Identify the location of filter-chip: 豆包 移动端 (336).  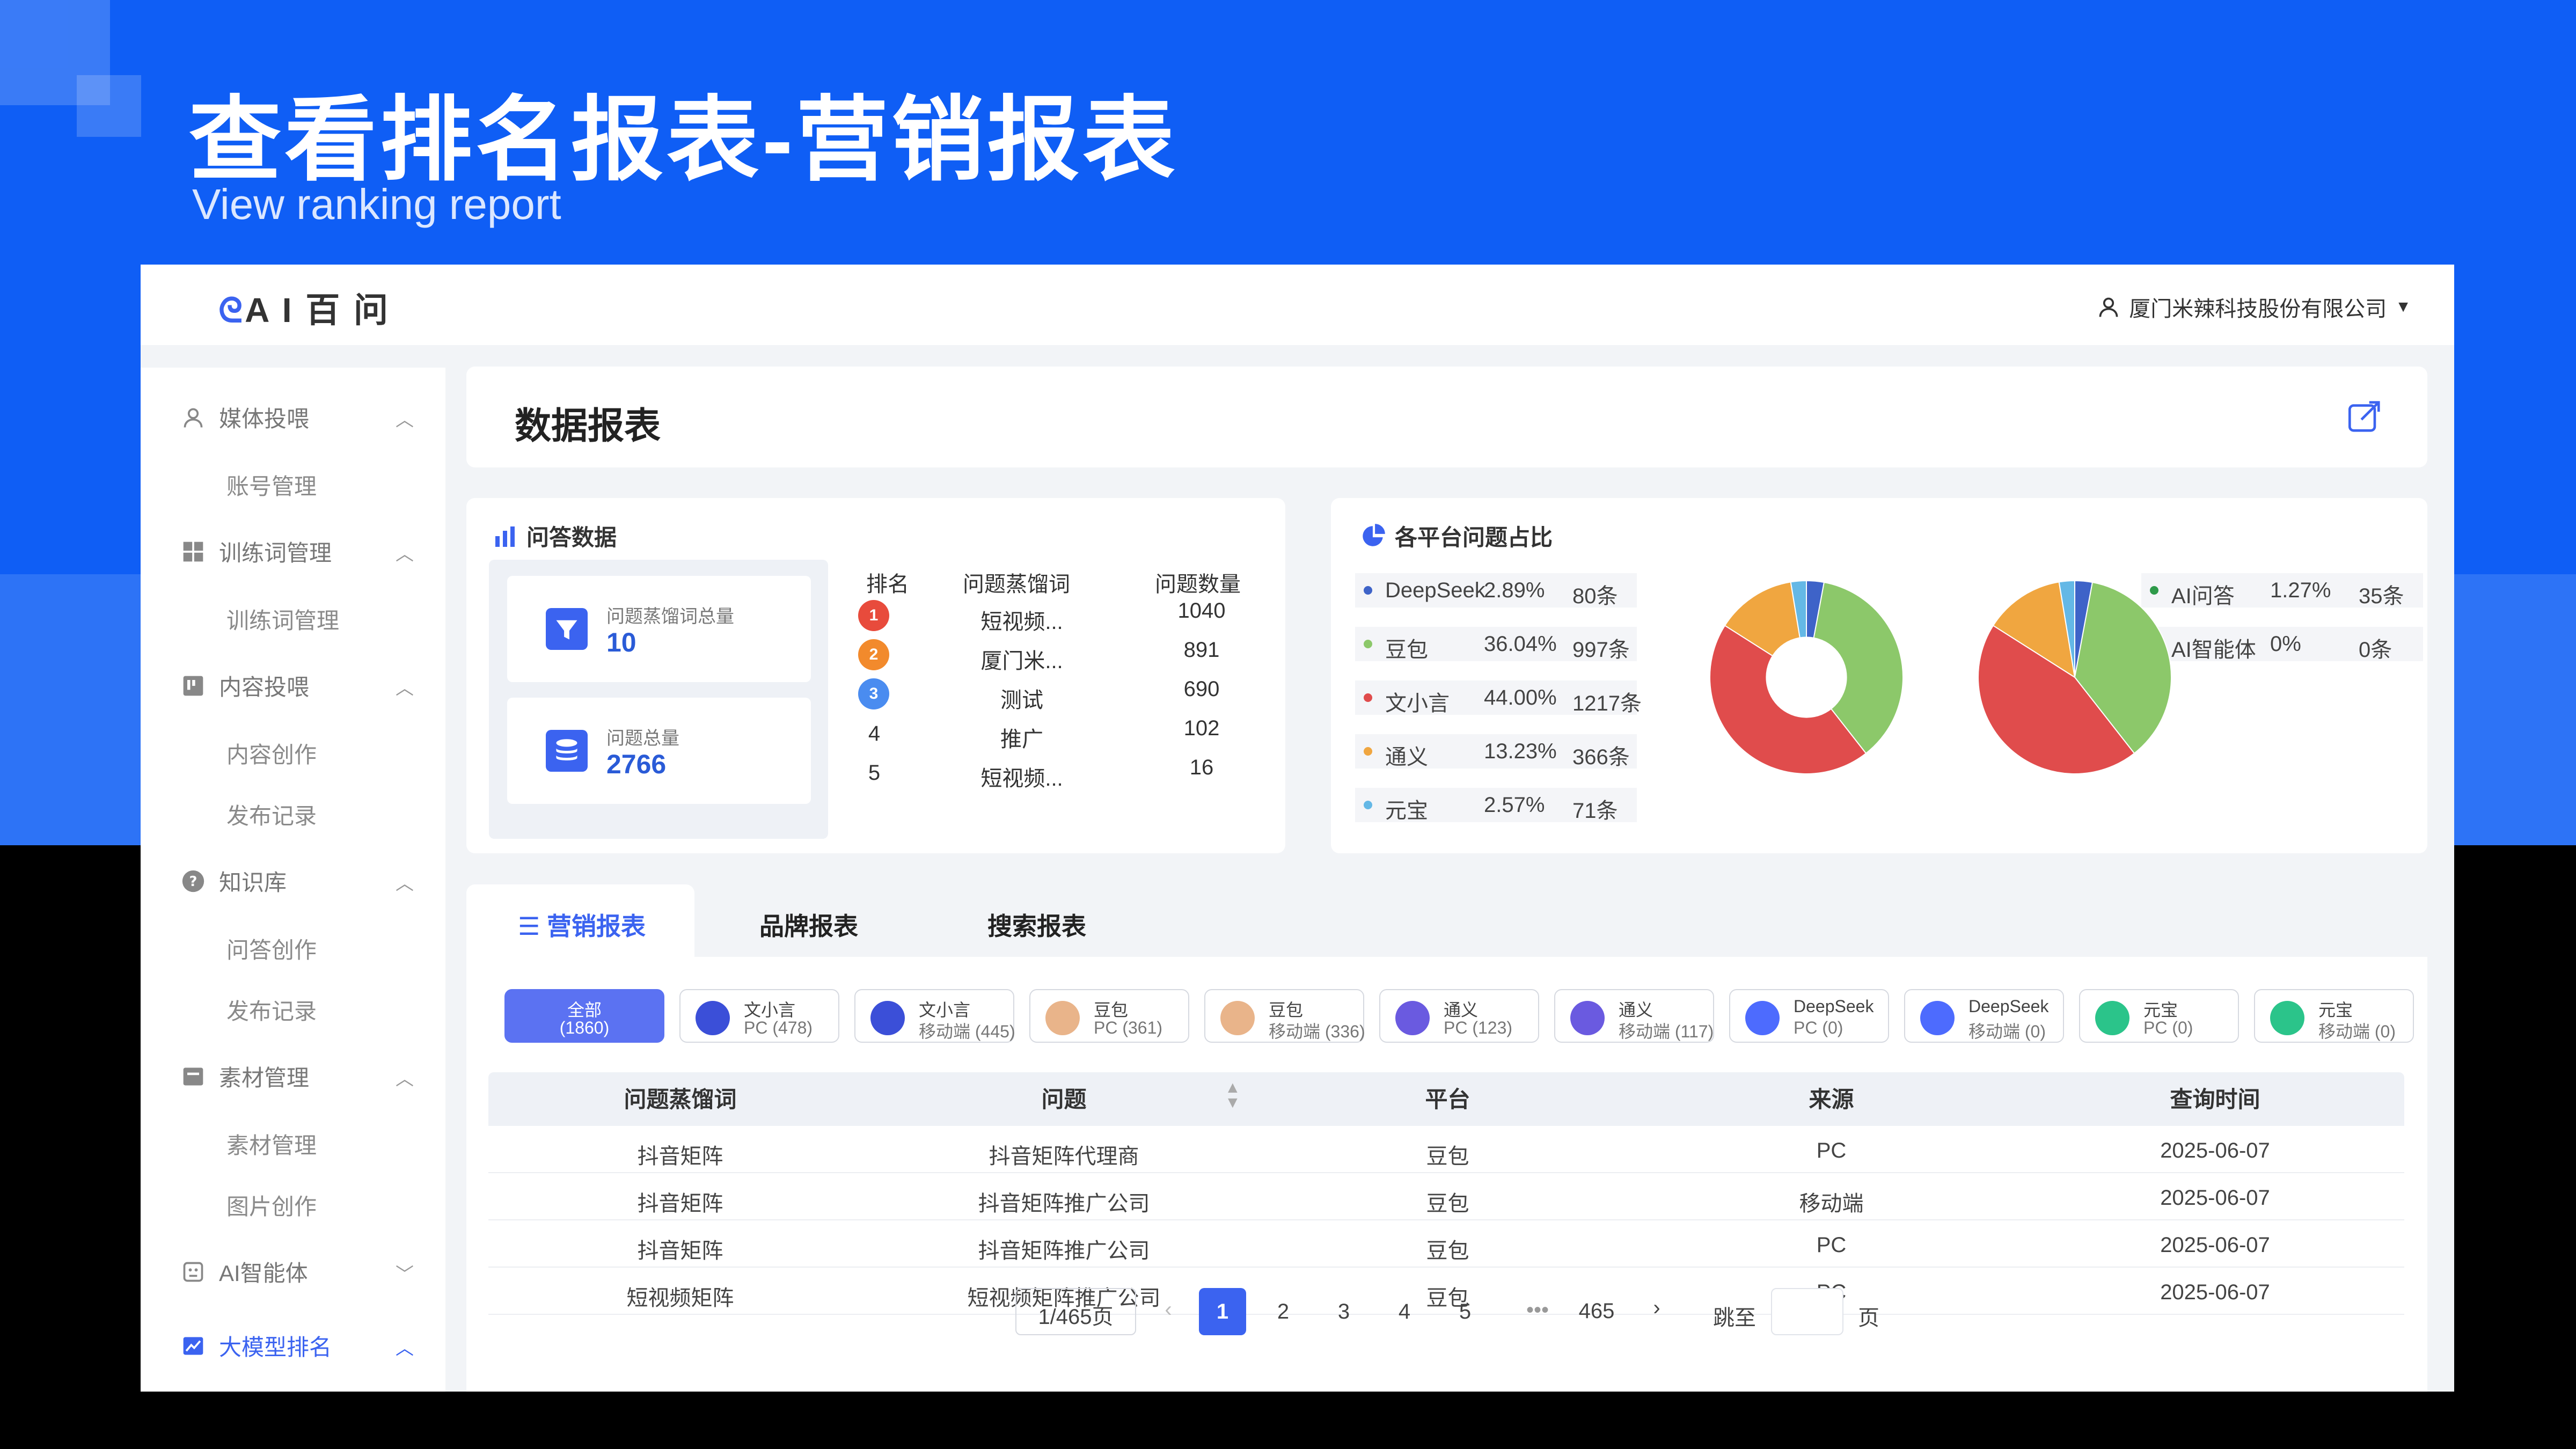
(1284, 1016).